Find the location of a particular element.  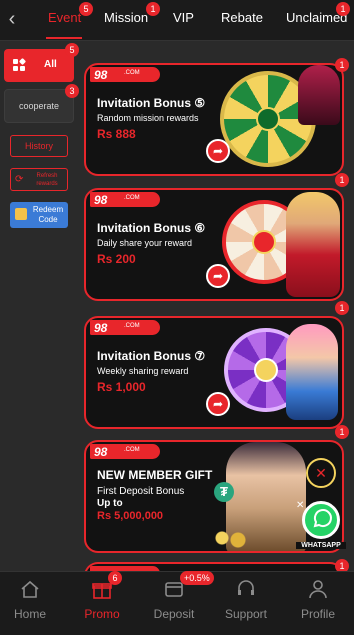

refresh-rewards-button: ⟳ Refresh rewards is located at coordinates (39, 179).